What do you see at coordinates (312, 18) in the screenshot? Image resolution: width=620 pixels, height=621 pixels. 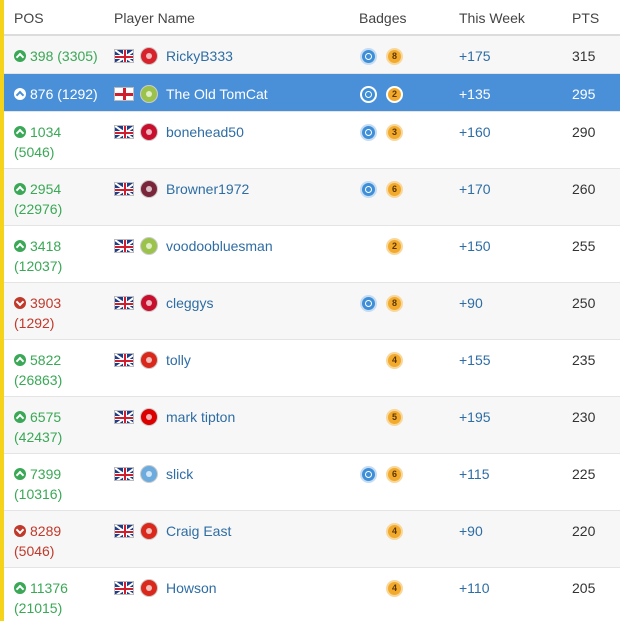 I see `table-header: POS Player Name Badges This Week PTS` at bounding box center [312, 18].